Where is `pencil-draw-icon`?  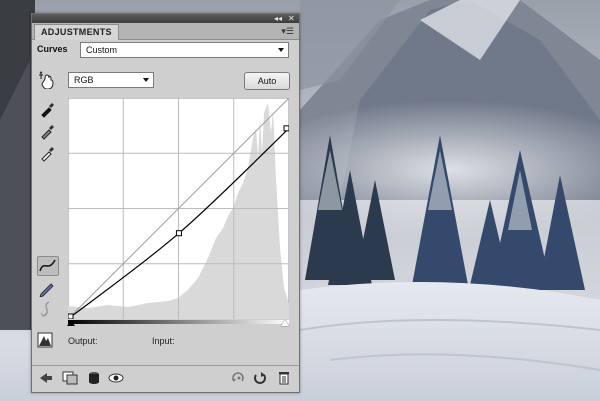
pencil-draw-icon is located at coordinates (47, 288).